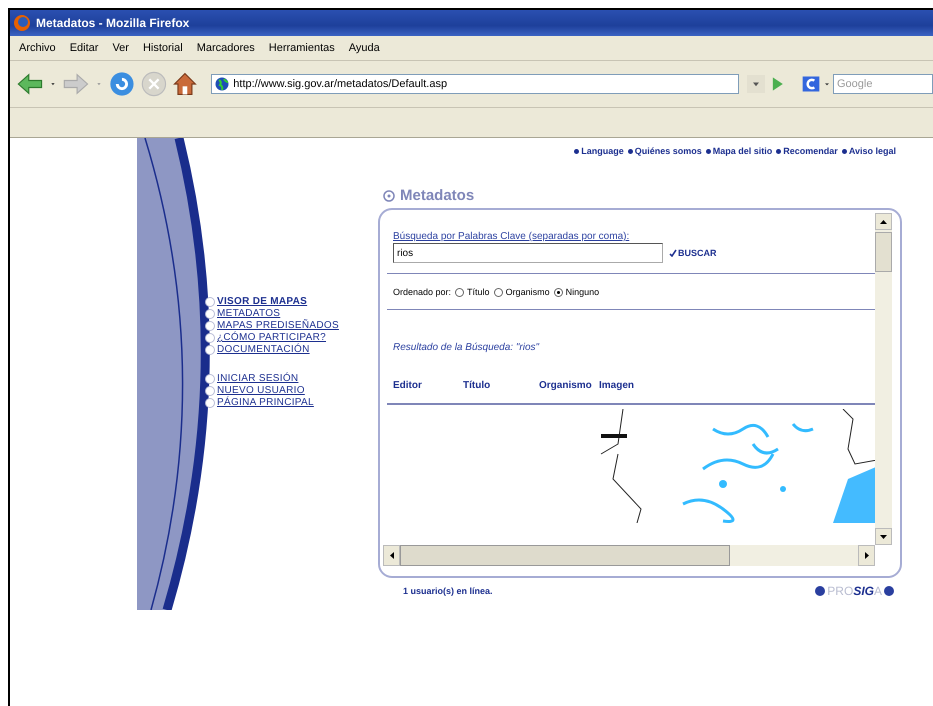 Image resolution: width=933 pixels, height=706 pixels. I want to click on radio-label: Ninguno, so click(583, 292).